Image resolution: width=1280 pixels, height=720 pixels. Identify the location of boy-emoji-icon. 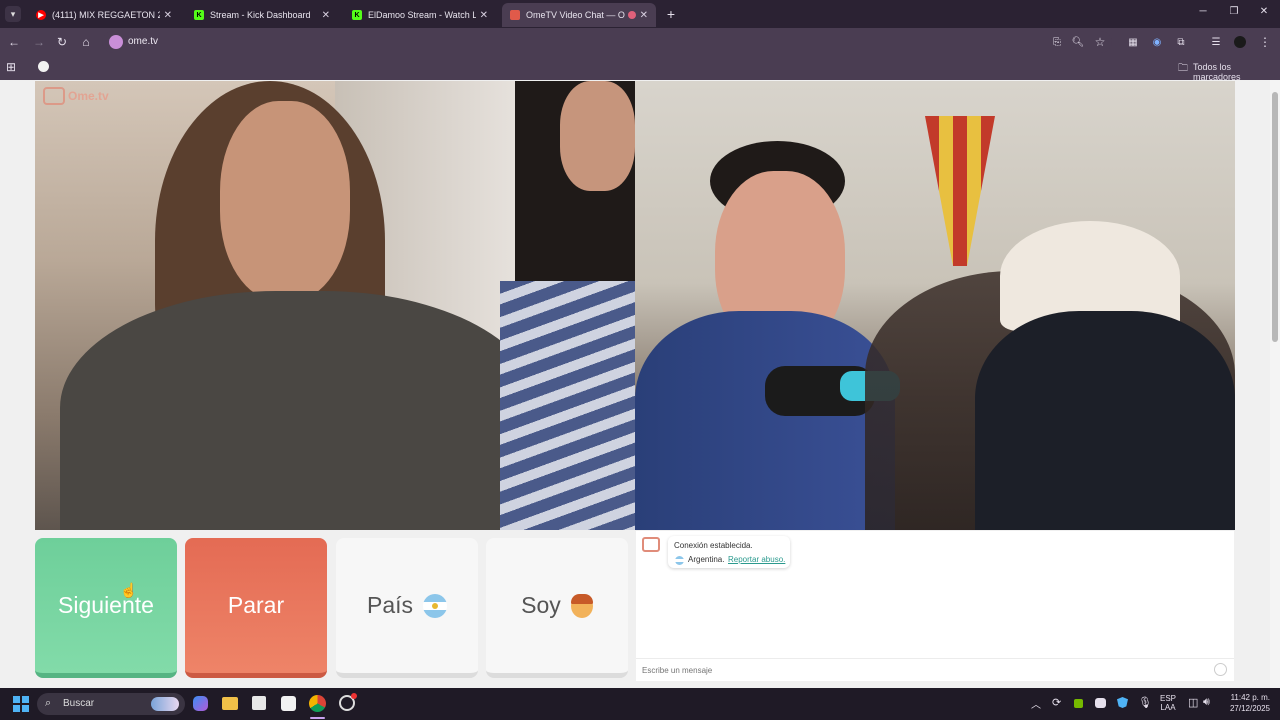
(581, 605).